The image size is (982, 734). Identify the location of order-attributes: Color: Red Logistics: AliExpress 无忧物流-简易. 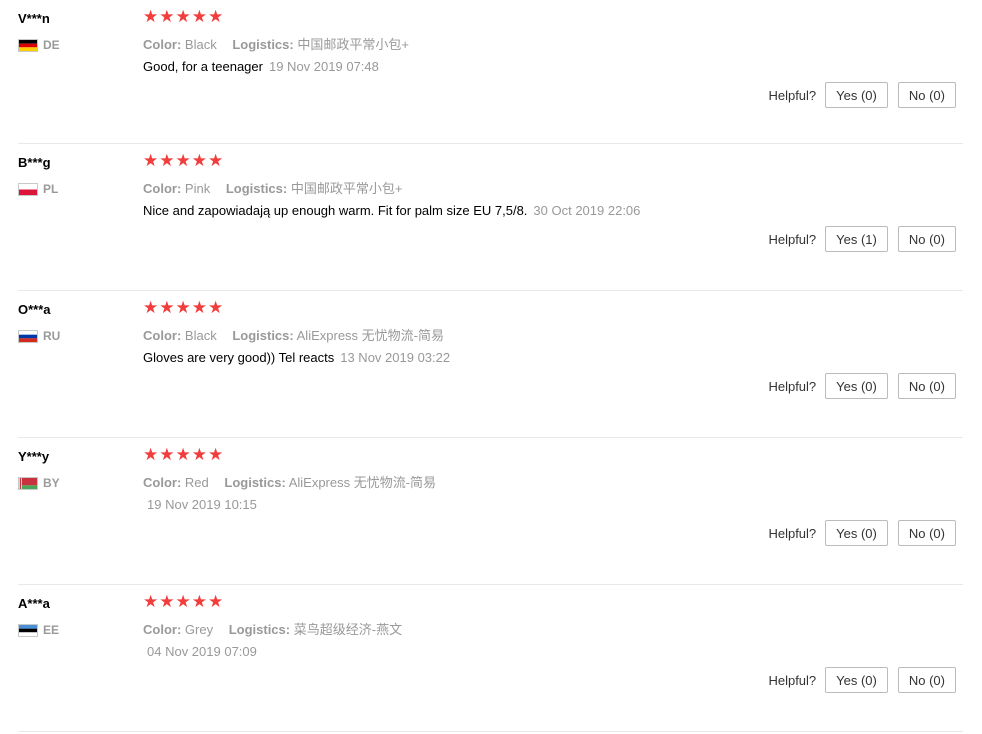
(289, 481).